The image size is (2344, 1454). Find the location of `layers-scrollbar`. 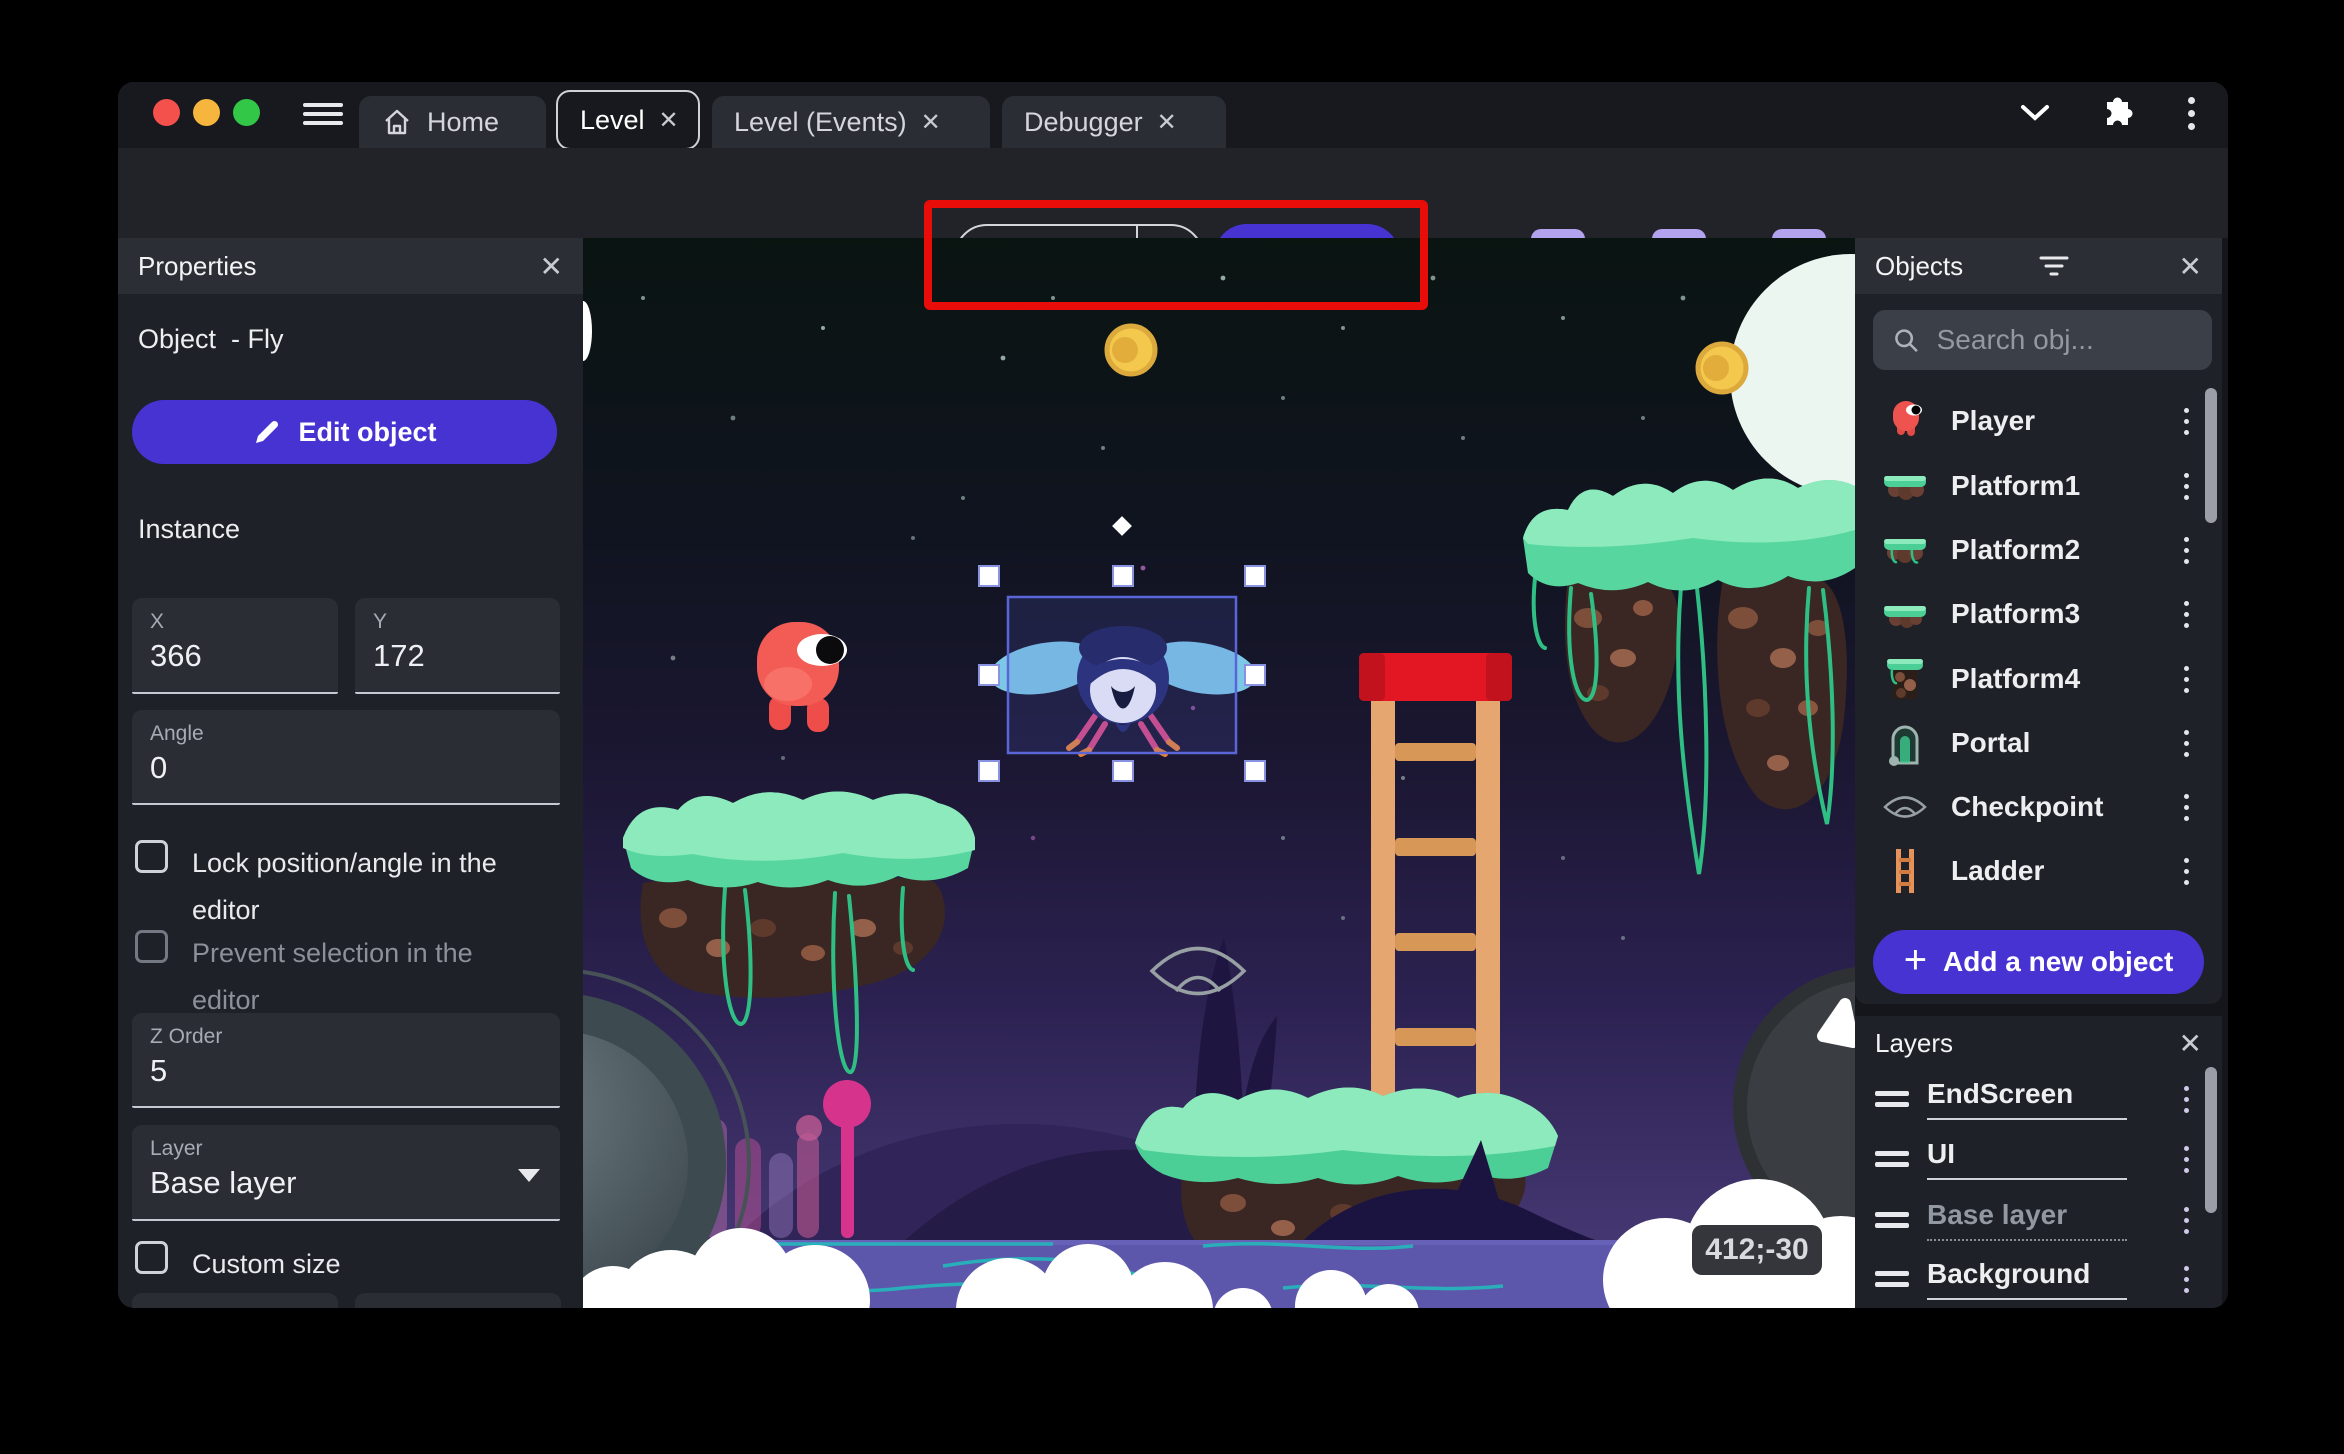

layers-scrollbar is located at coordinates (2211, 1140).